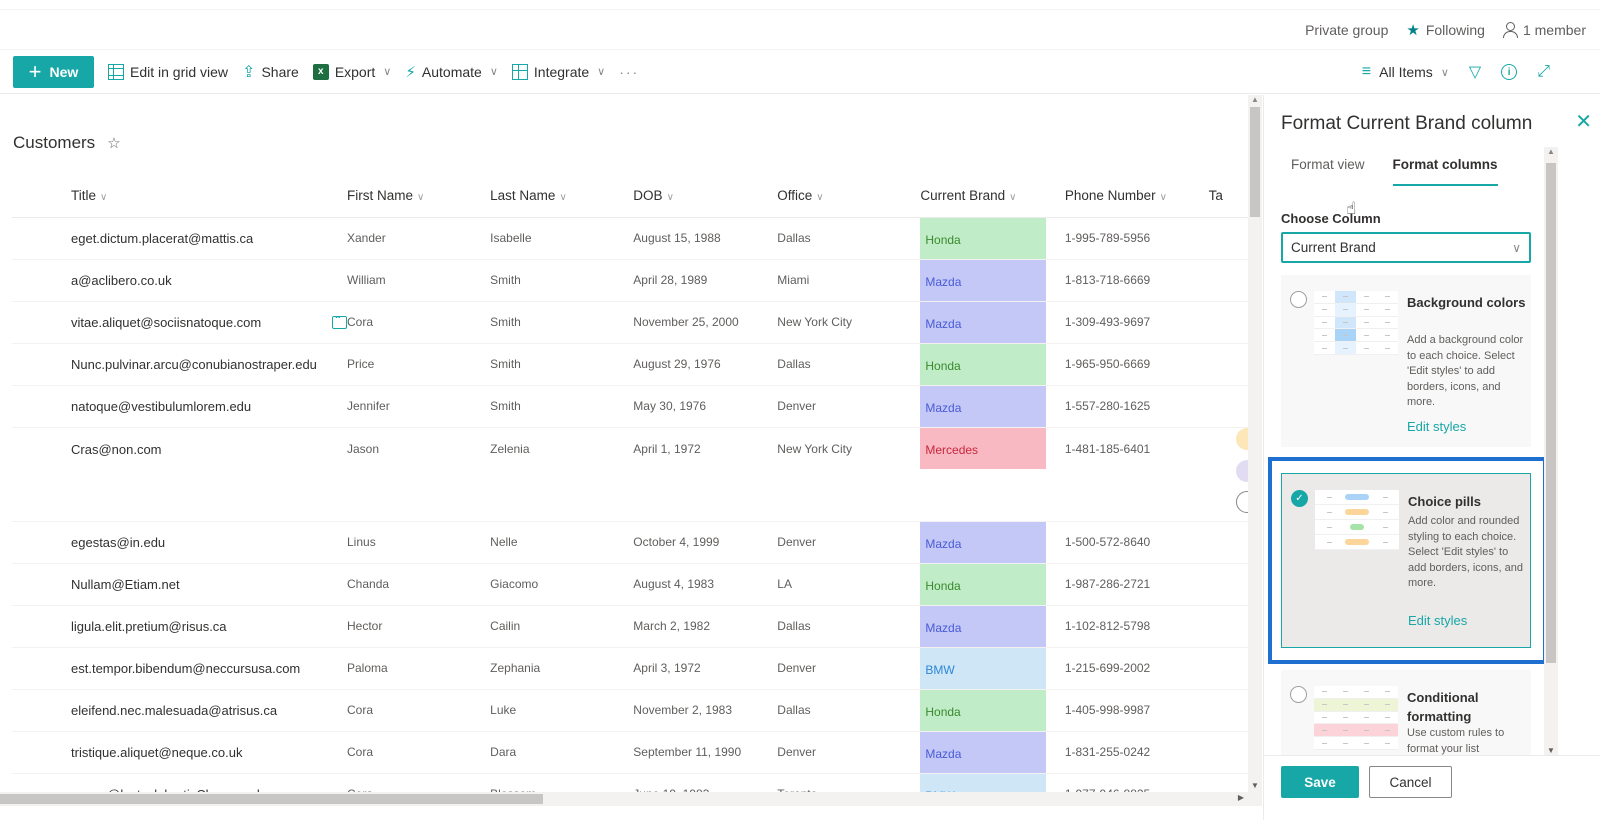  Describe the element at coordinates (562, 584) in the screenshot. I see `cell-last-name: Giacomo` at that location.